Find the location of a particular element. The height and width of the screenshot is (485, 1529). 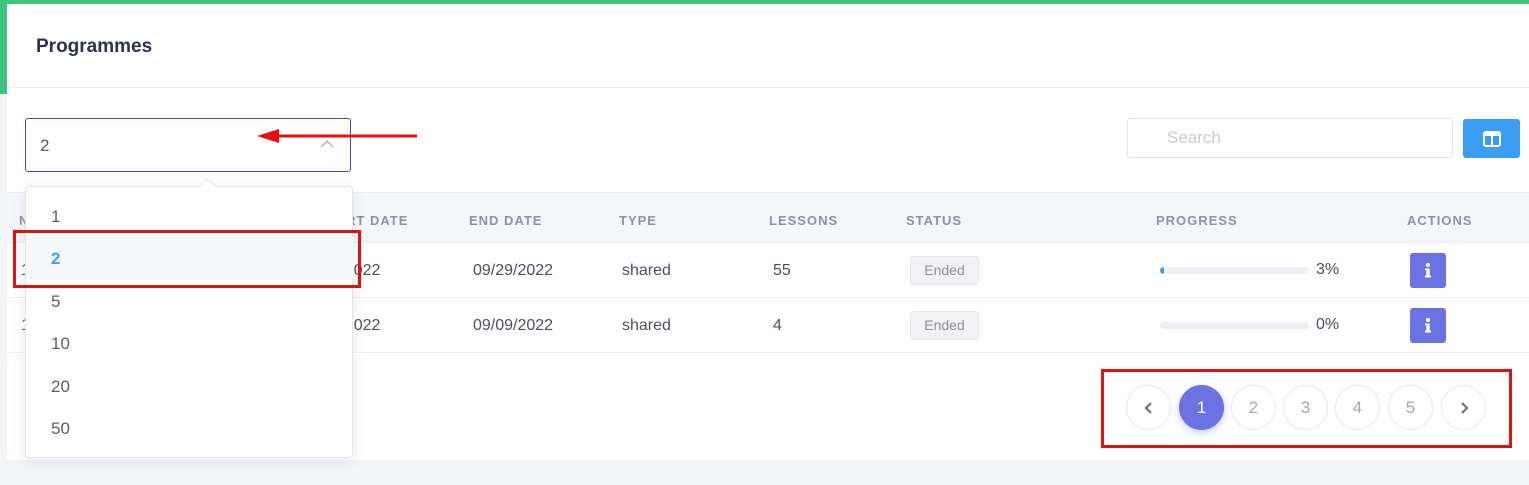

header-divider is located at coordinates (768, 87).